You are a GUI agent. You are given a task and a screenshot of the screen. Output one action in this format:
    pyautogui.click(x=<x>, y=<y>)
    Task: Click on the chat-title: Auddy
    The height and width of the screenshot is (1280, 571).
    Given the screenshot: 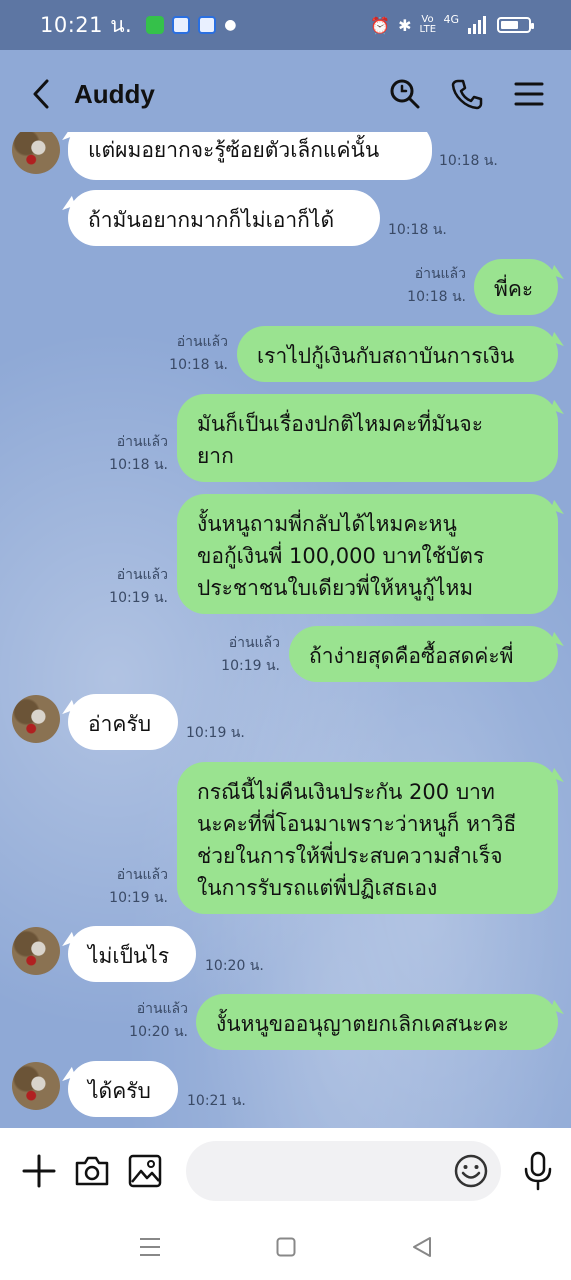 What is the action you would take?
    pyautogui.click(x=114, y=94)
    